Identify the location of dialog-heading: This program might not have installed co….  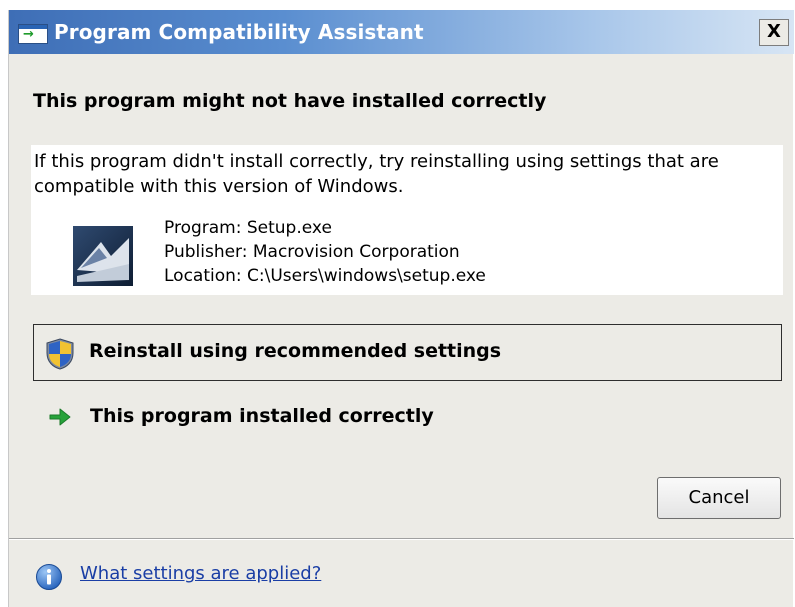
(290, 101).